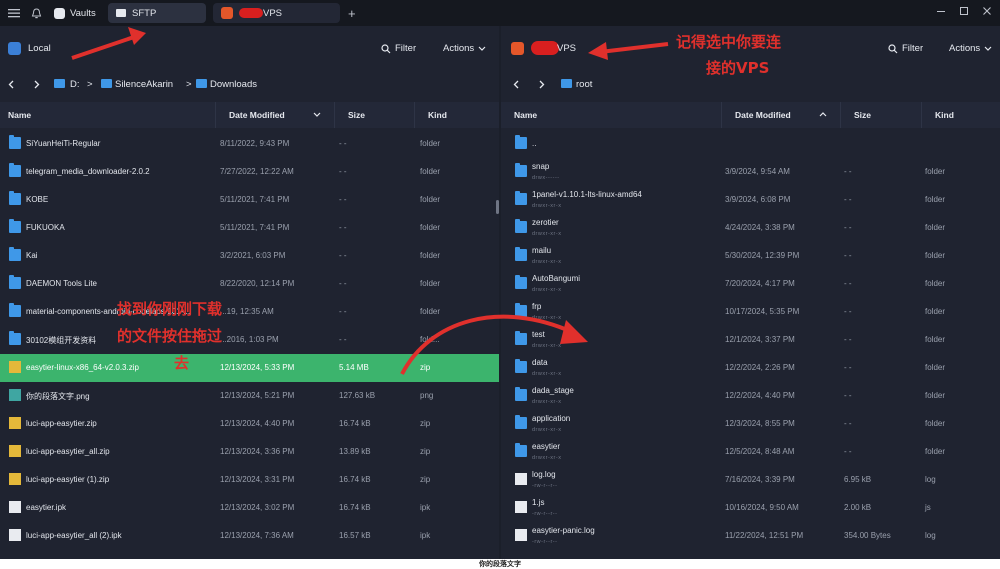 This screenshot has width=1000, height=569. What do you see at coordinates (738, 68) in the screenshot?
I see `annotation-select-vps-2: 接的VPS` at bounding box center [738, 68].